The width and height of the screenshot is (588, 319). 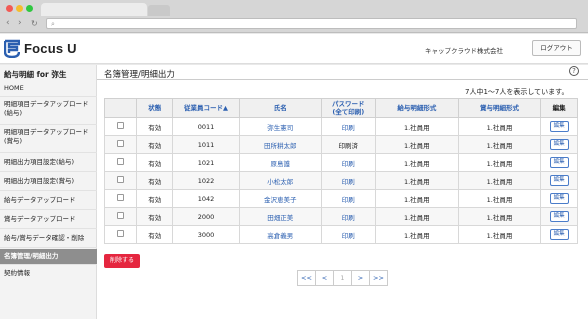 I want to click on back-arrow-icon: ‹, so click(x=8, y=23).